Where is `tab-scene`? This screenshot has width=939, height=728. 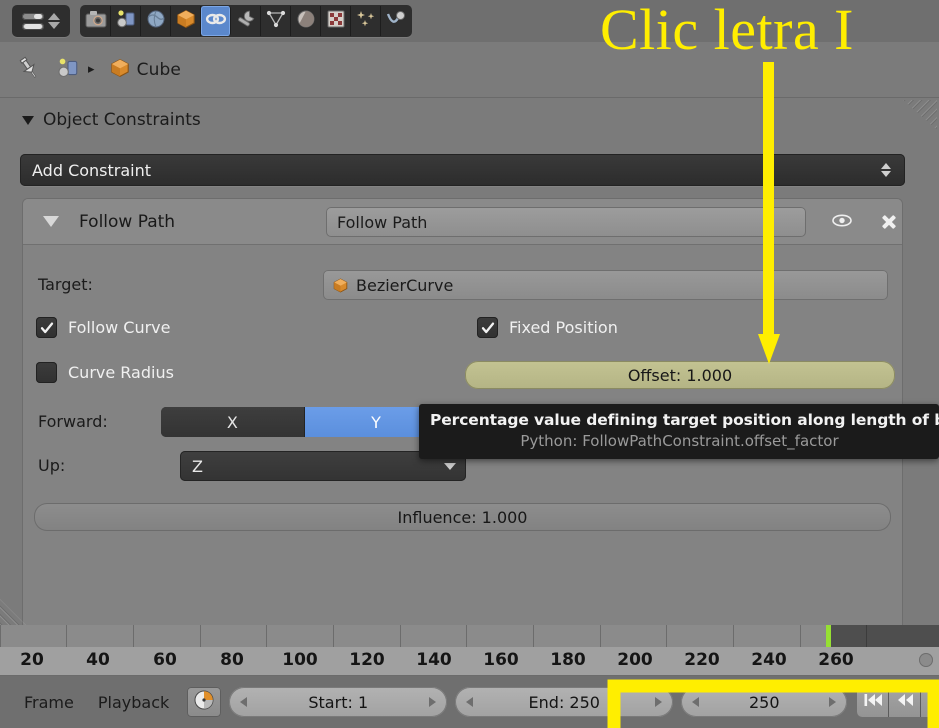 tab-scene is located at coordinates (126, 21).